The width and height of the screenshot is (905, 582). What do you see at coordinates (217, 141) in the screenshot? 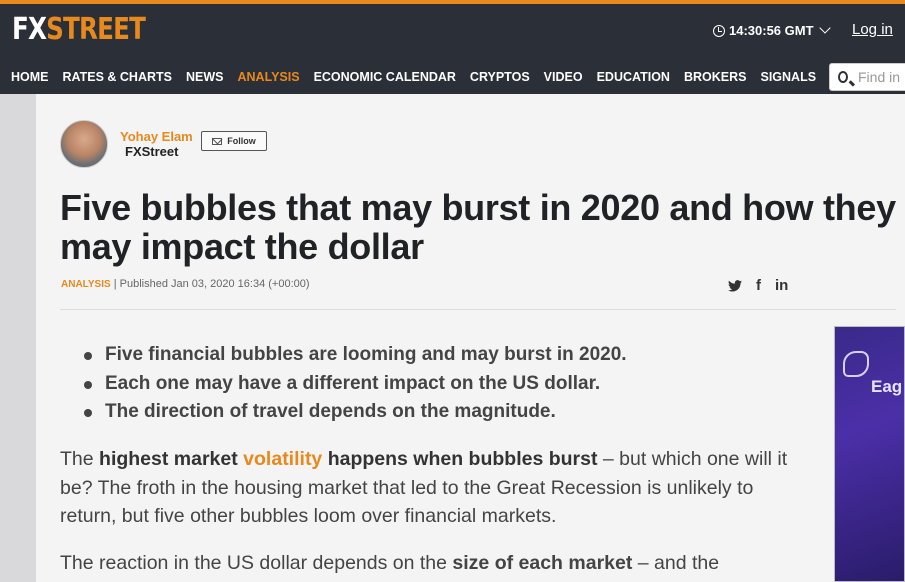
I see `mail-icon` at bounding box center [217, 141].